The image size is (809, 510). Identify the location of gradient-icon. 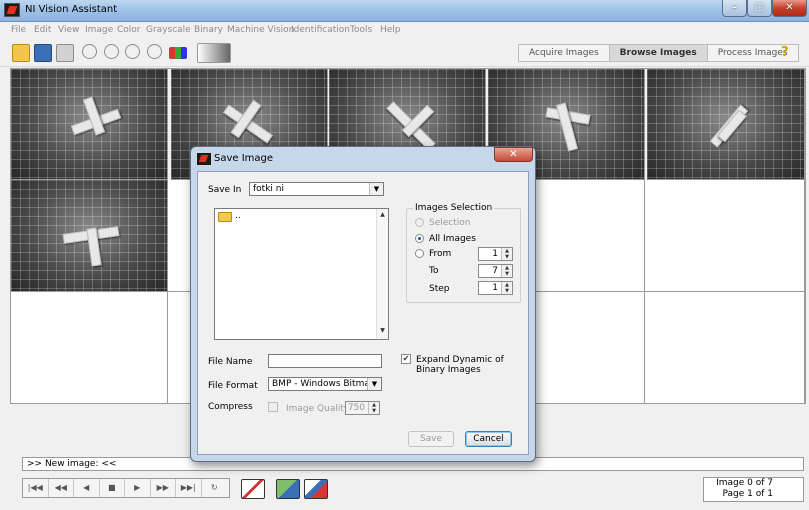
(214, 53).